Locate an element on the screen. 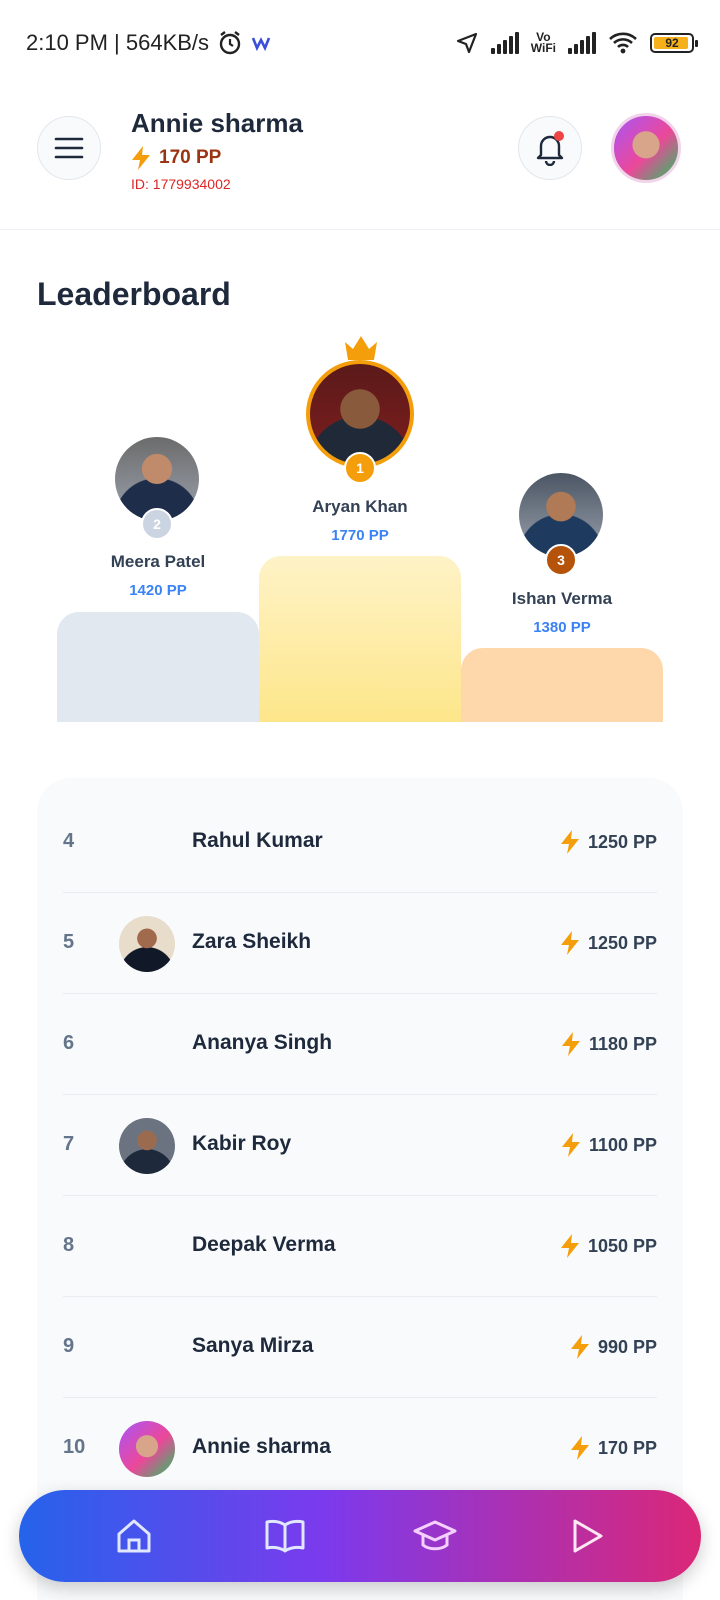 The width and height of the screenshot is (720, 1600). location-icon is located at coordinates (466, 43).